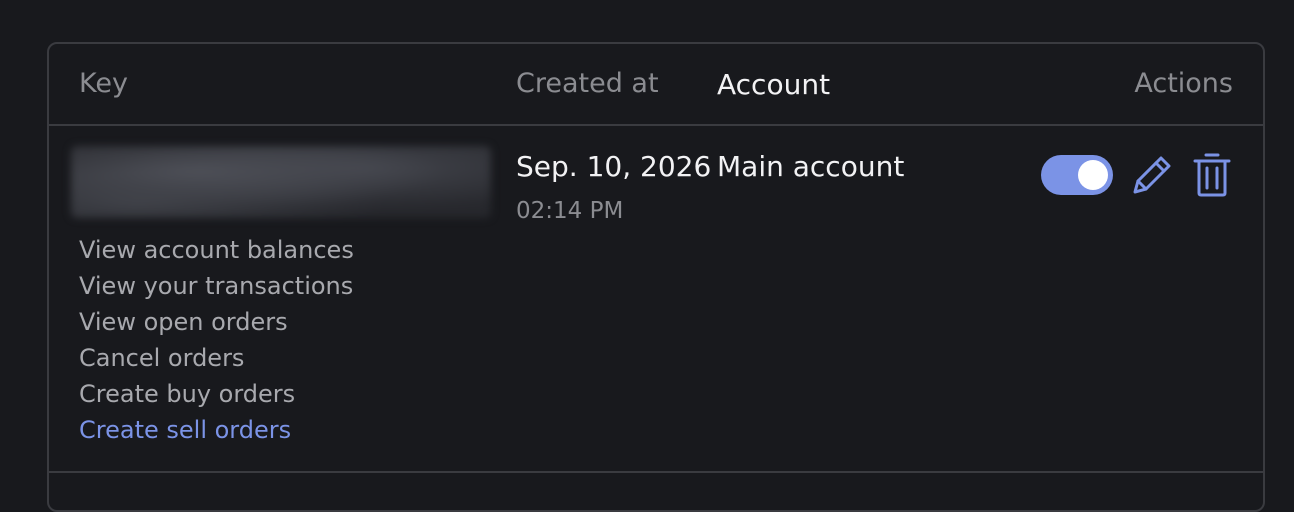 The width and height of the screenshot is (1294, 512). What do you see at coordinates (281, 182) in the screenshot?
I see `api-key-value-redacted` at bounding box center [281, 182].